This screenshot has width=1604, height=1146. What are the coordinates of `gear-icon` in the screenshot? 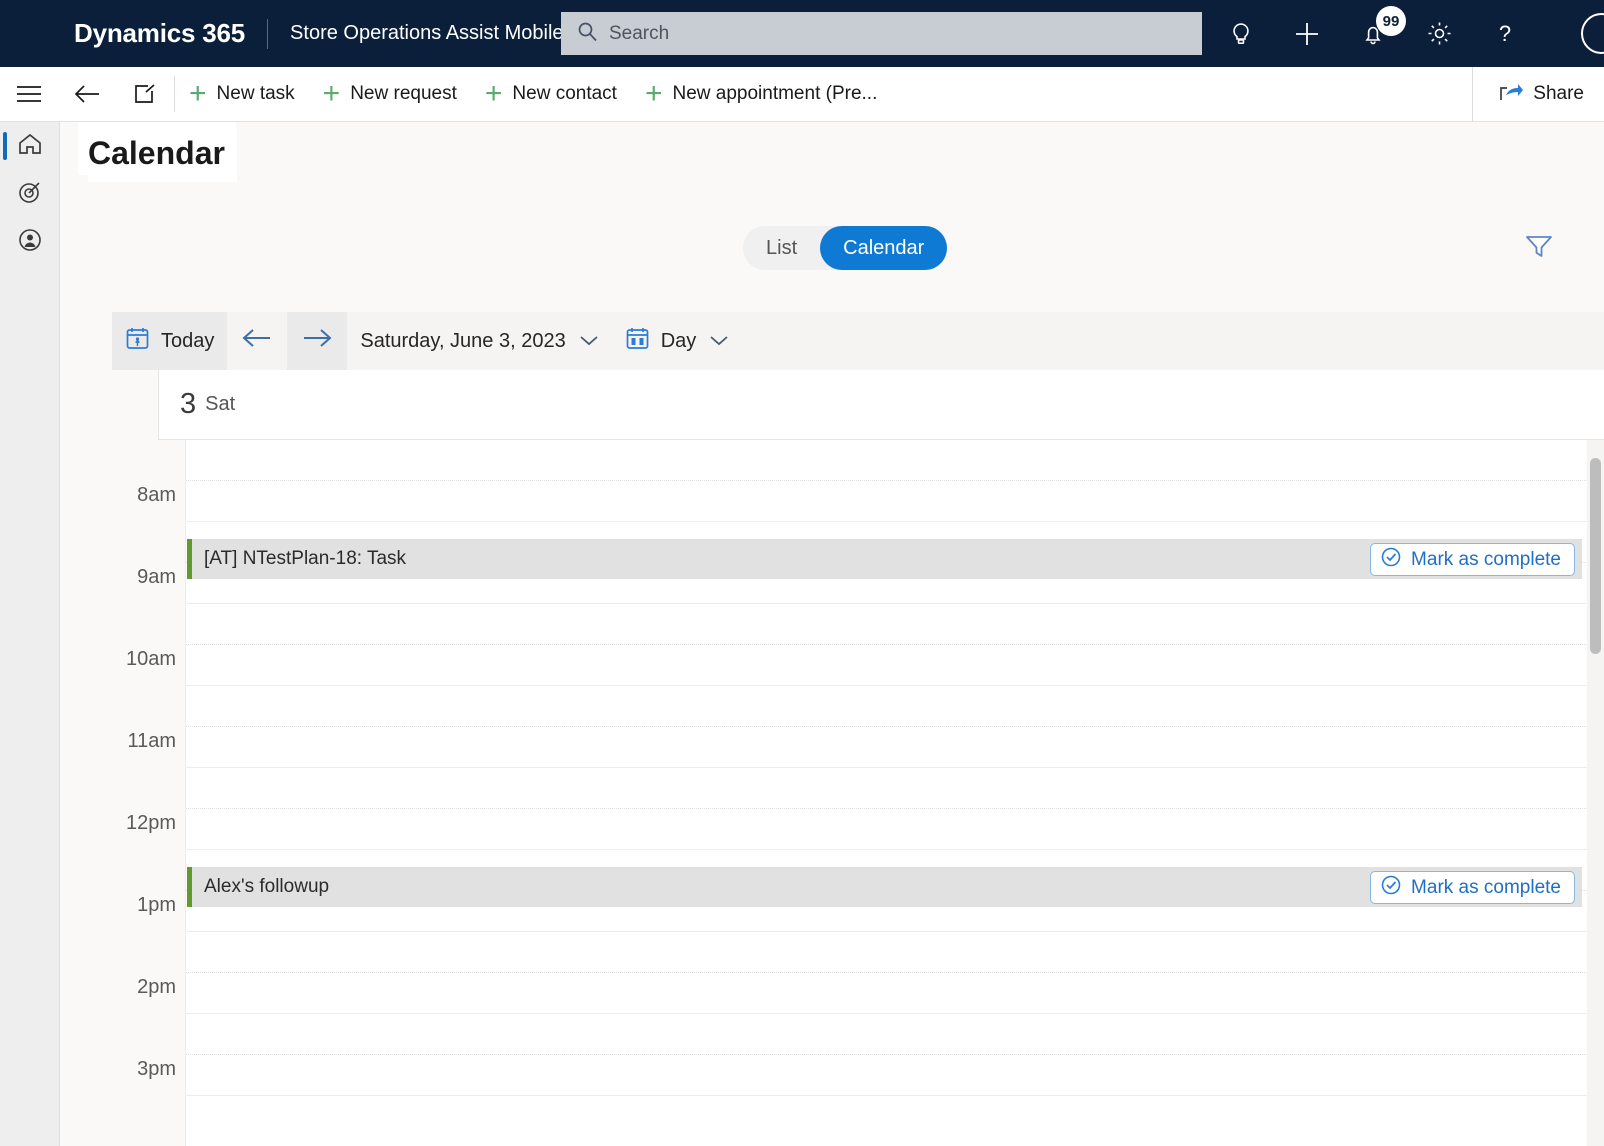 It's located at (1439, 33).